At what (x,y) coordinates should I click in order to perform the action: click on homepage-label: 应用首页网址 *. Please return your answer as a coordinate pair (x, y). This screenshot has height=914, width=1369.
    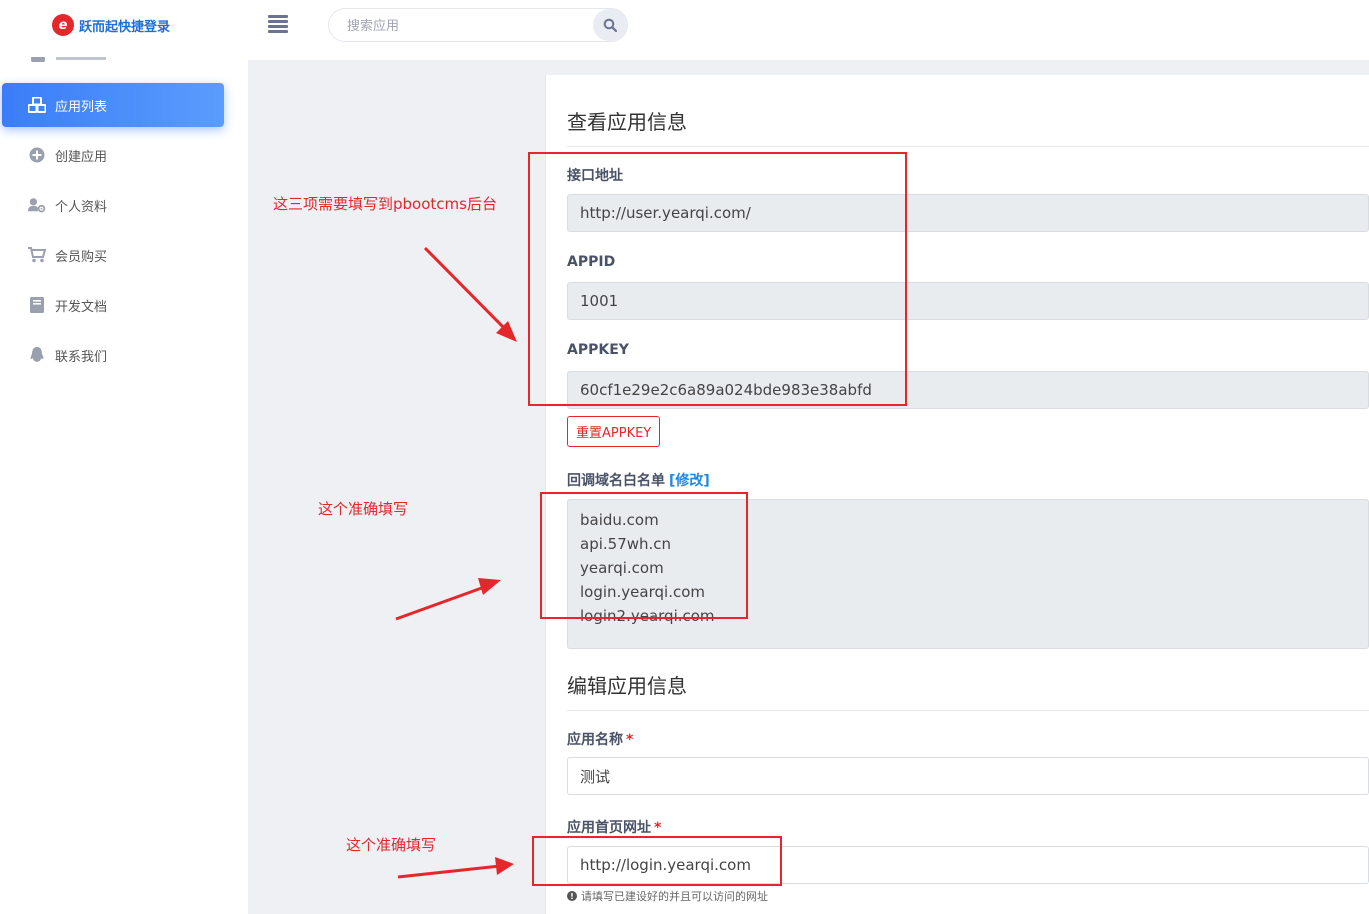
    Looking at the image, I should click on (614, 827).